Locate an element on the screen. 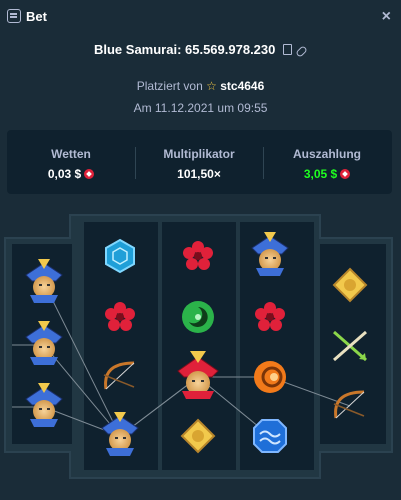 Image resolution: width=401 pixels, height=500 pixels. green-swirl-symbol is located at coordinates (198, 317).